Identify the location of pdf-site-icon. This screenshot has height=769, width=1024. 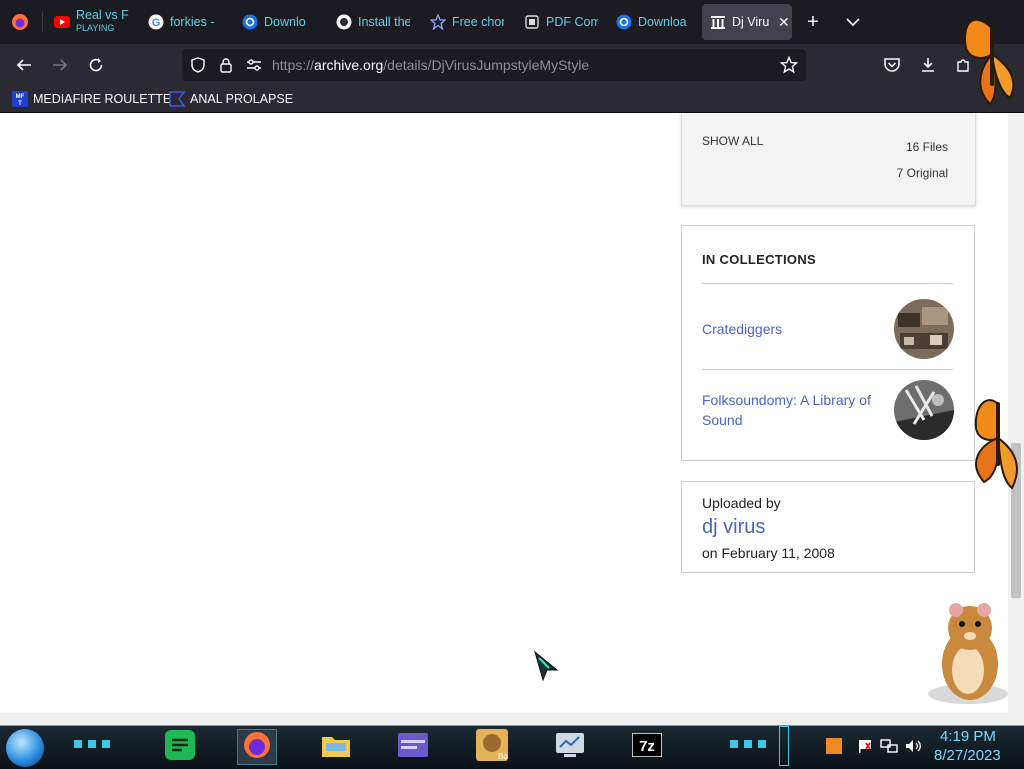
(532, 22).